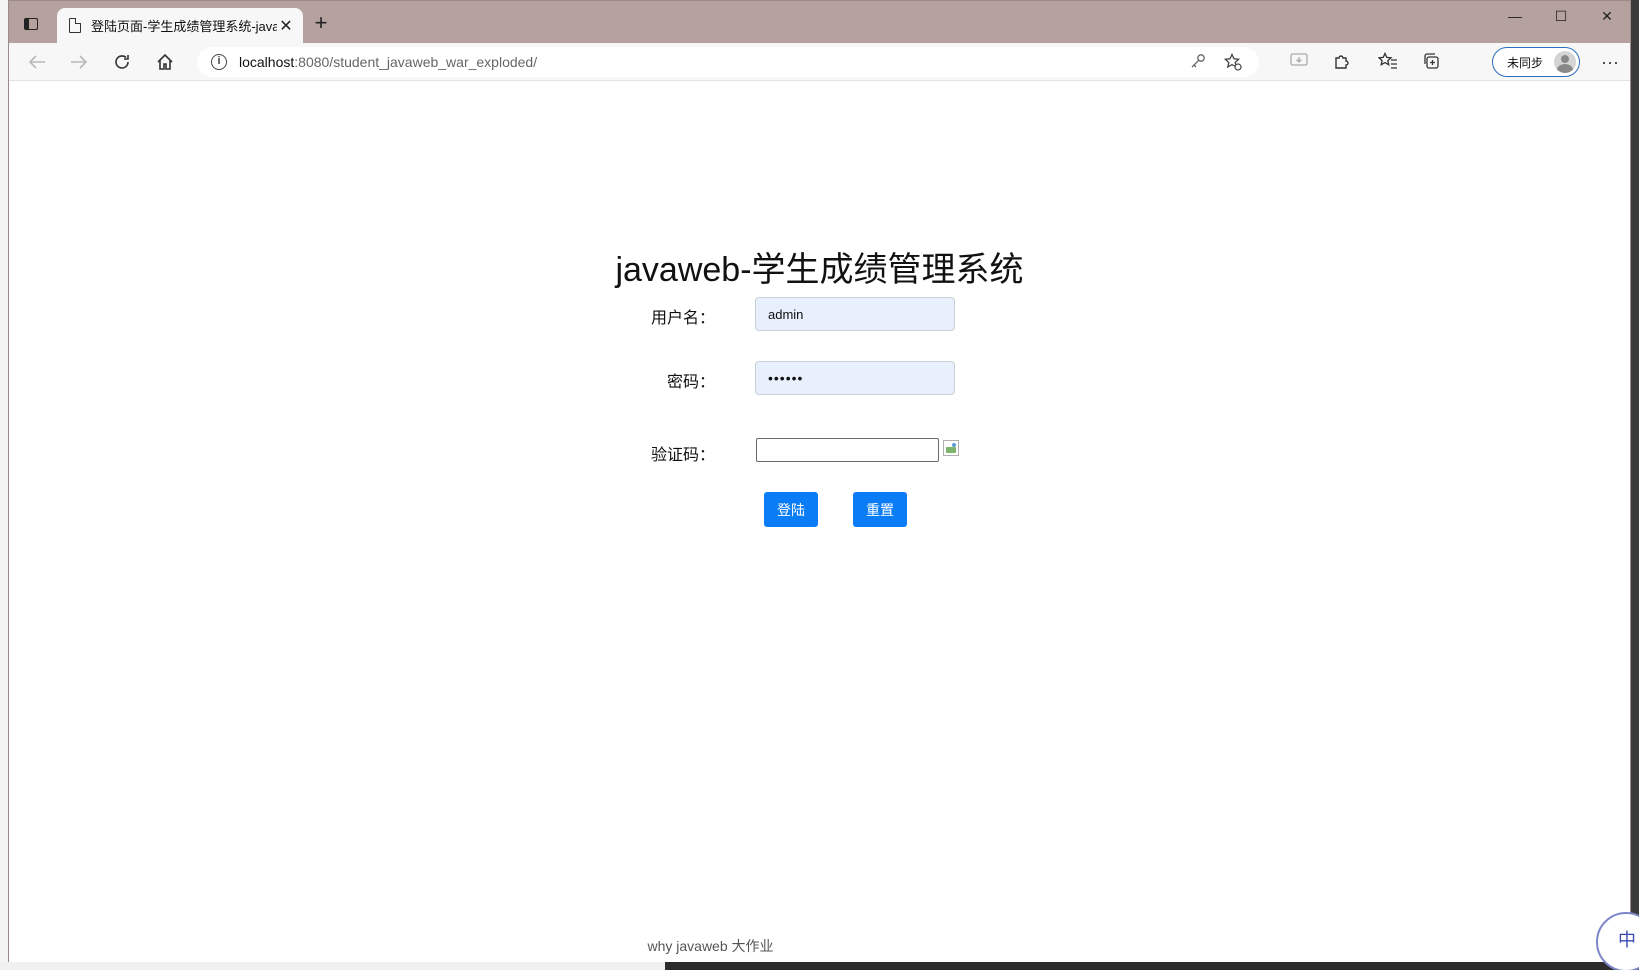  What do you see at coordinates (682, 318) in the screenshot?
I see `username-label: 用户名：` at bounding box center [682, 318].